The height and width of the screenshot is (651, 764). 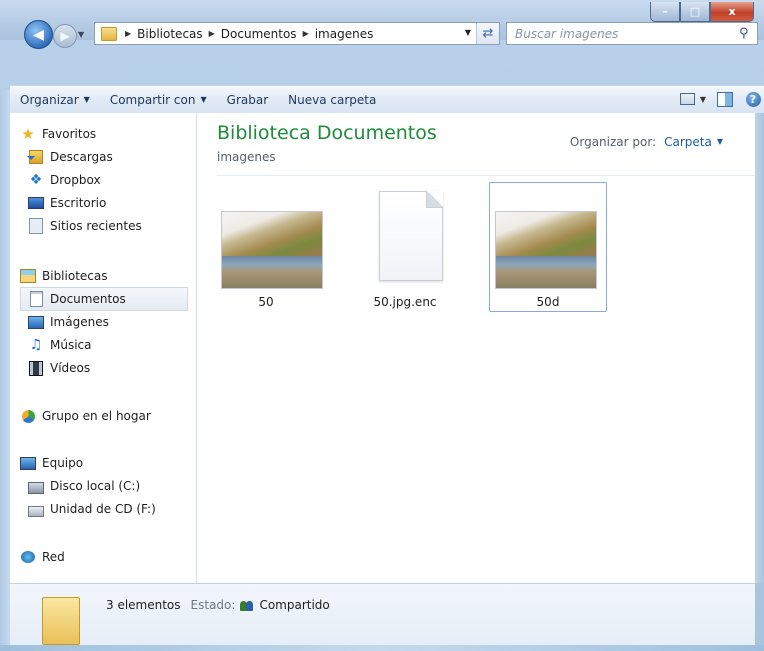 What do you see at coordinates (748, 33) in the screenshot?
I see `search-icon: ⚲` at bounding box center [748, 33].